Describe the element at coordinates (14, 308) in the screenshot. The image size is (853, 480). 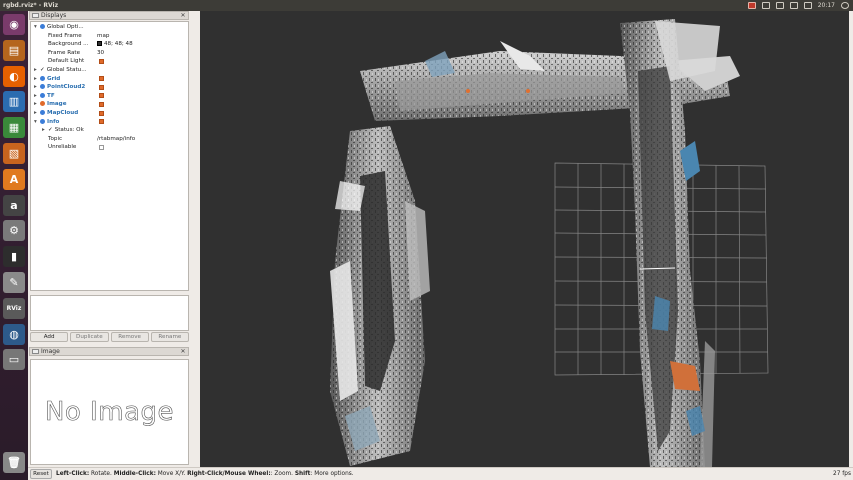
I see `rviz-icon: RViz` at that location.